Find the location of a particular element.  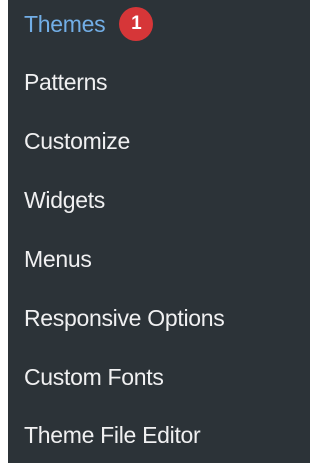

submenu-item-label: Theme File Editor is located at coordinates (112, 434).